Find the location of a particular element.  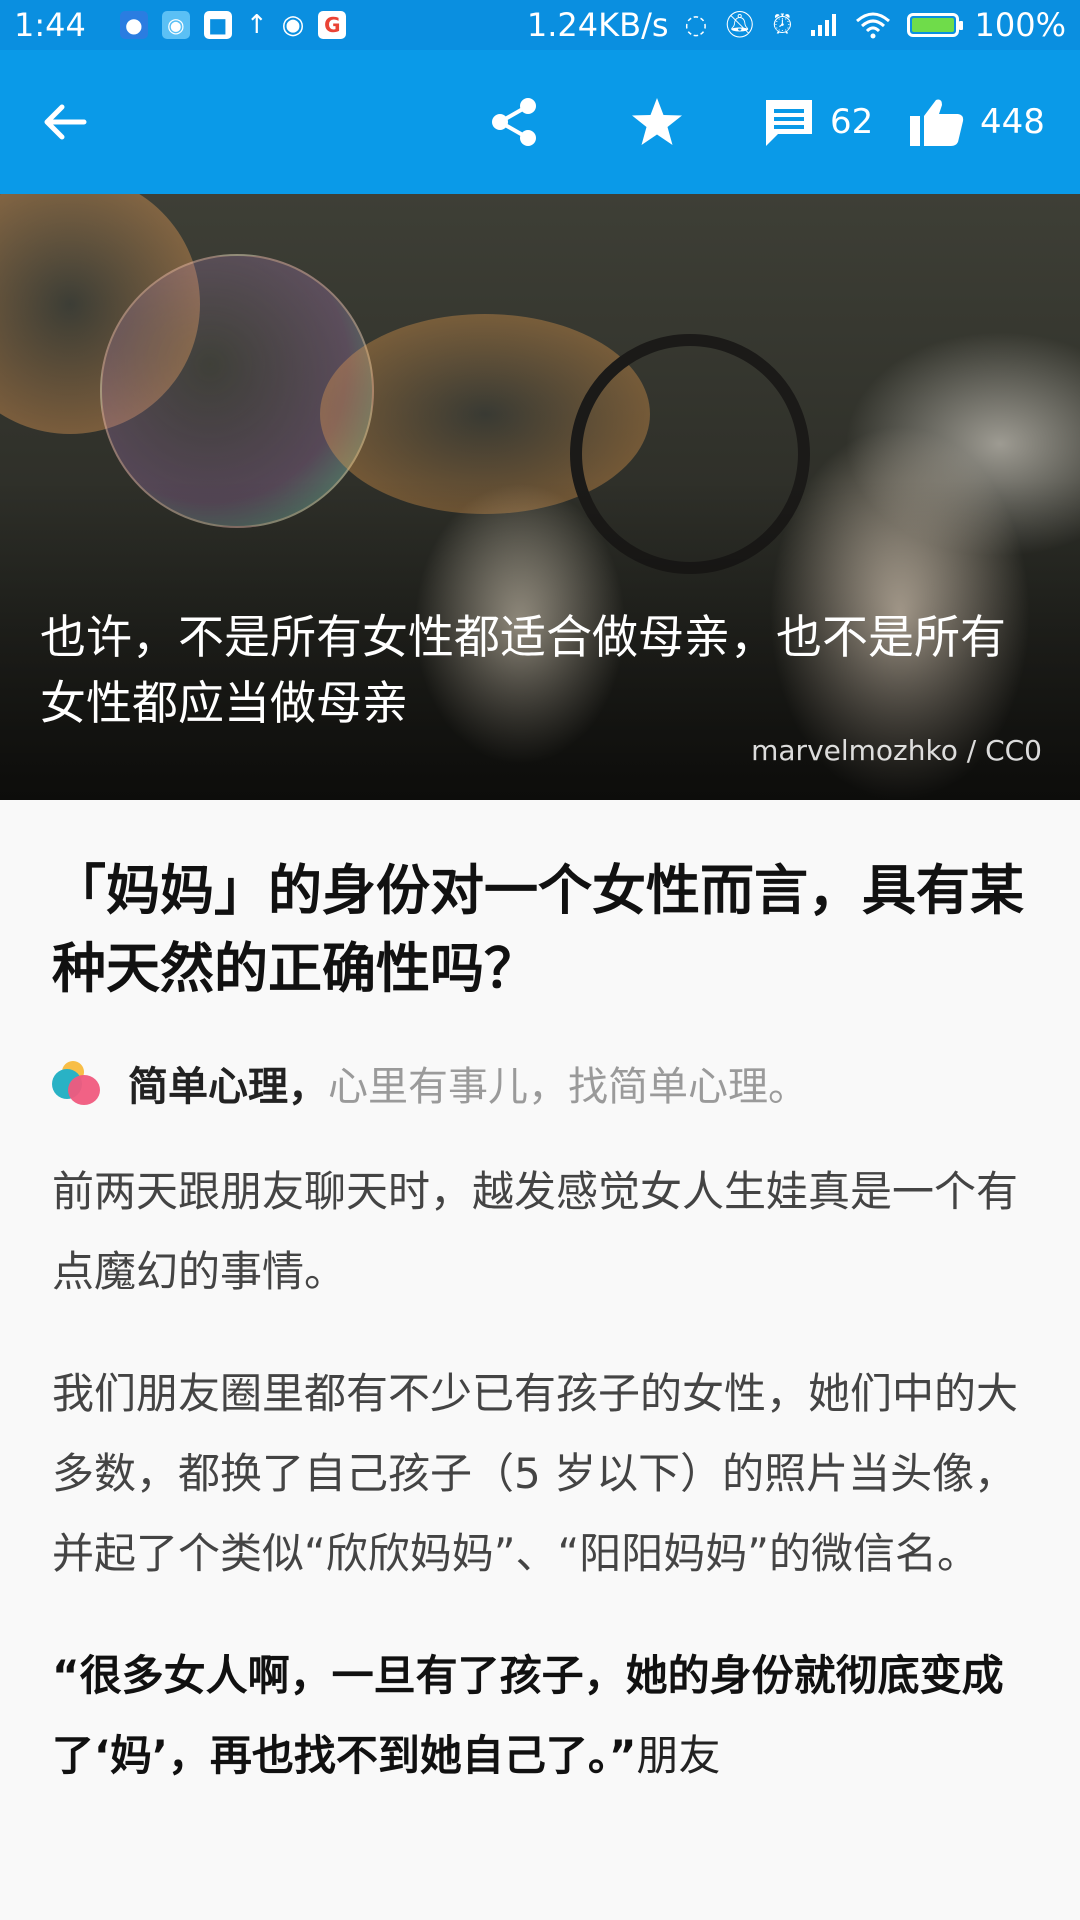

image-credit: marvelmozhko / CC0 is located at coordinates (896, 750).